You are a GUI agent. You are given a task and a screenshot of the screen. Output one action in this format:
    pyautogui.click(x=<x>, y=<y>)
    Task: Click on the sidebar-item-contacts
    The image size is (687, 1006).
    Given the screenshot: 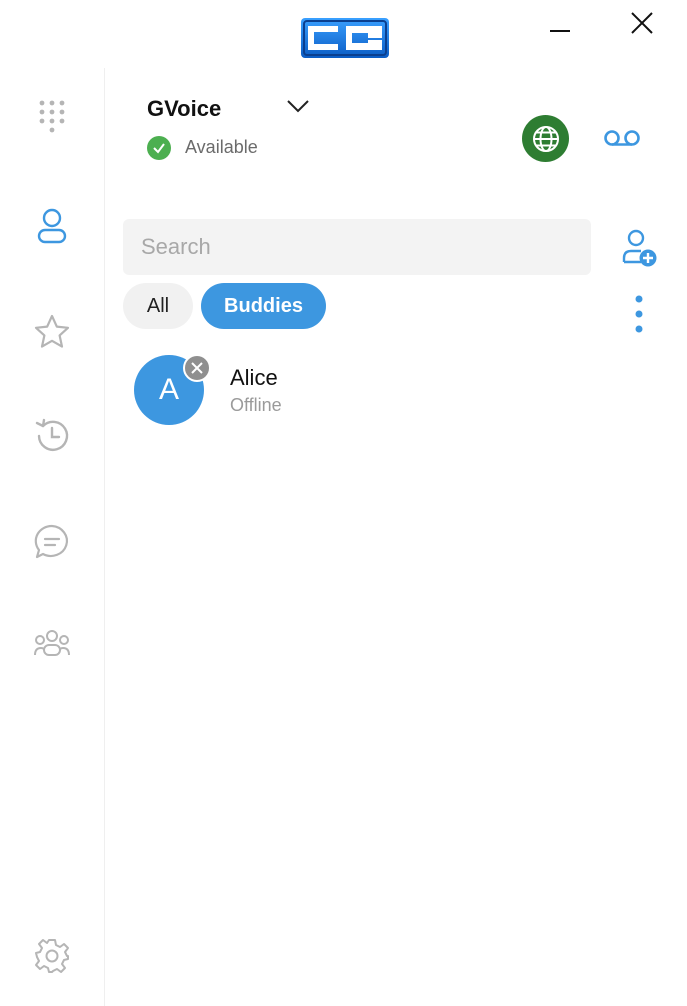 What is the action you would take?
    pyautogui.click(x=52, y=226)
    